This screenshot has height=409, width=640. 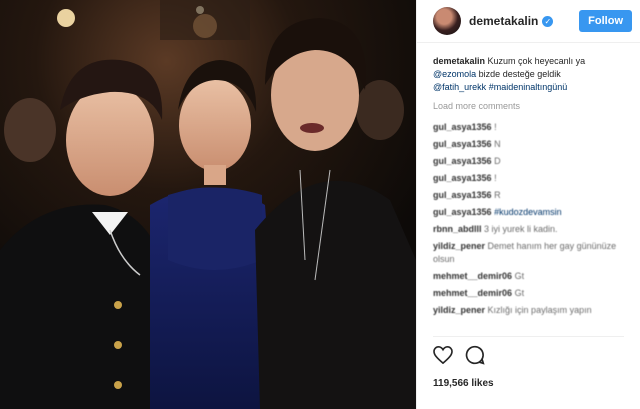 What do you see at coordinates (539, 310) in the screenshot?
I see `comment-text: Kızlığı için paylaşım yapın` at bounding box center [539, 310].